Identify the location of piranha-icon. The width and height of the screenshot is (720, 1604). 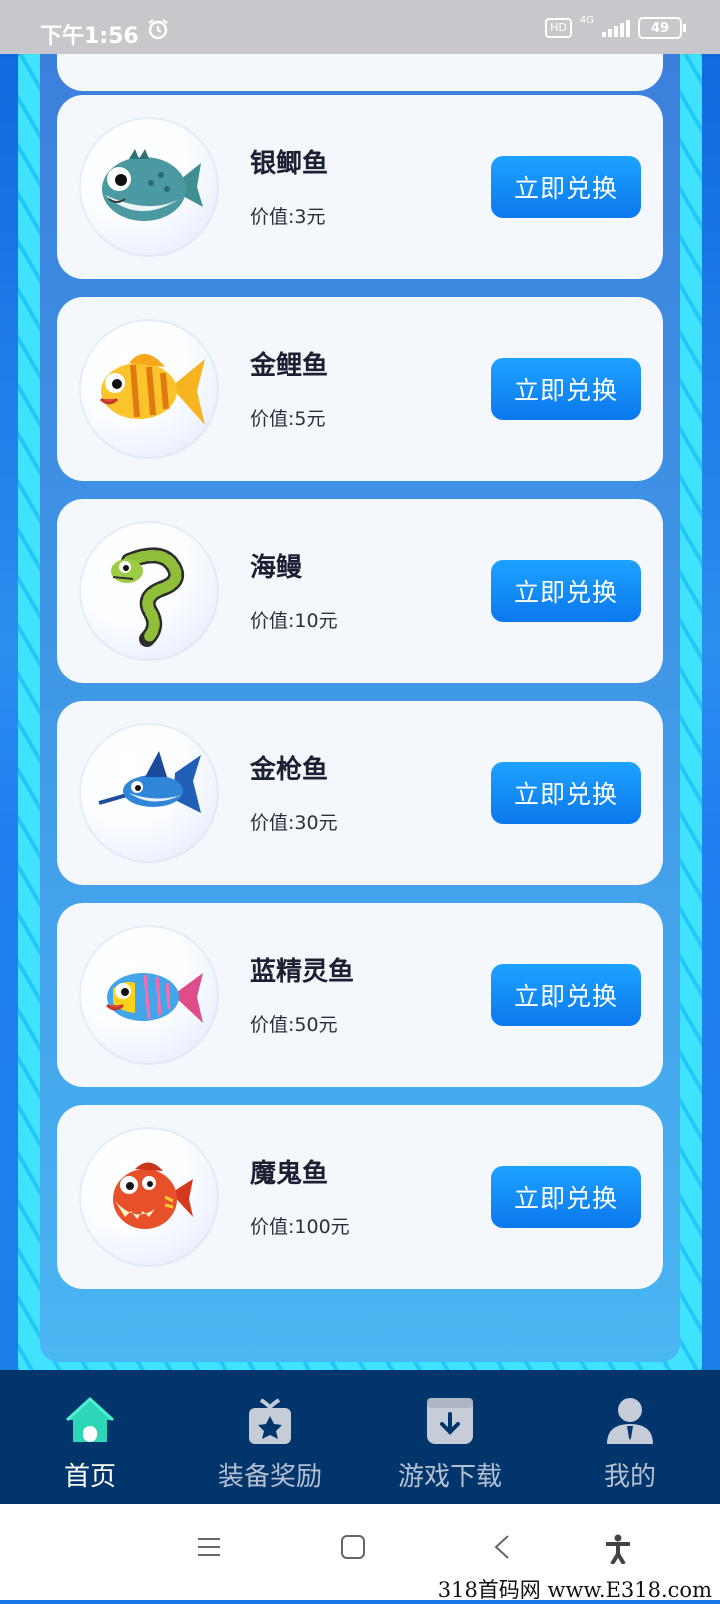
(153, 1195).